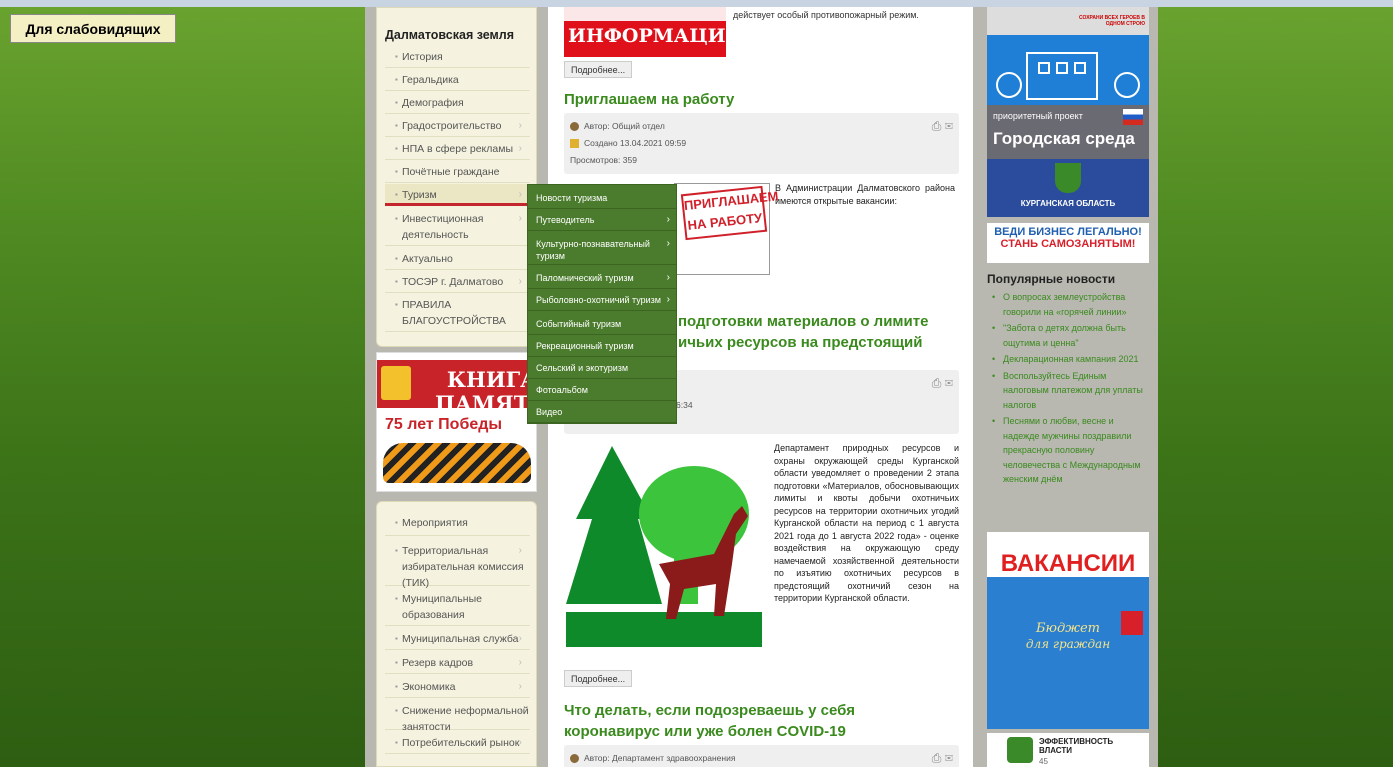 This screenshot has height=767, width=1393. Describe the element at coordinates (457, 195) in the screenshot. I see `sidebar-item: ▪ Туризм ›` at that location.